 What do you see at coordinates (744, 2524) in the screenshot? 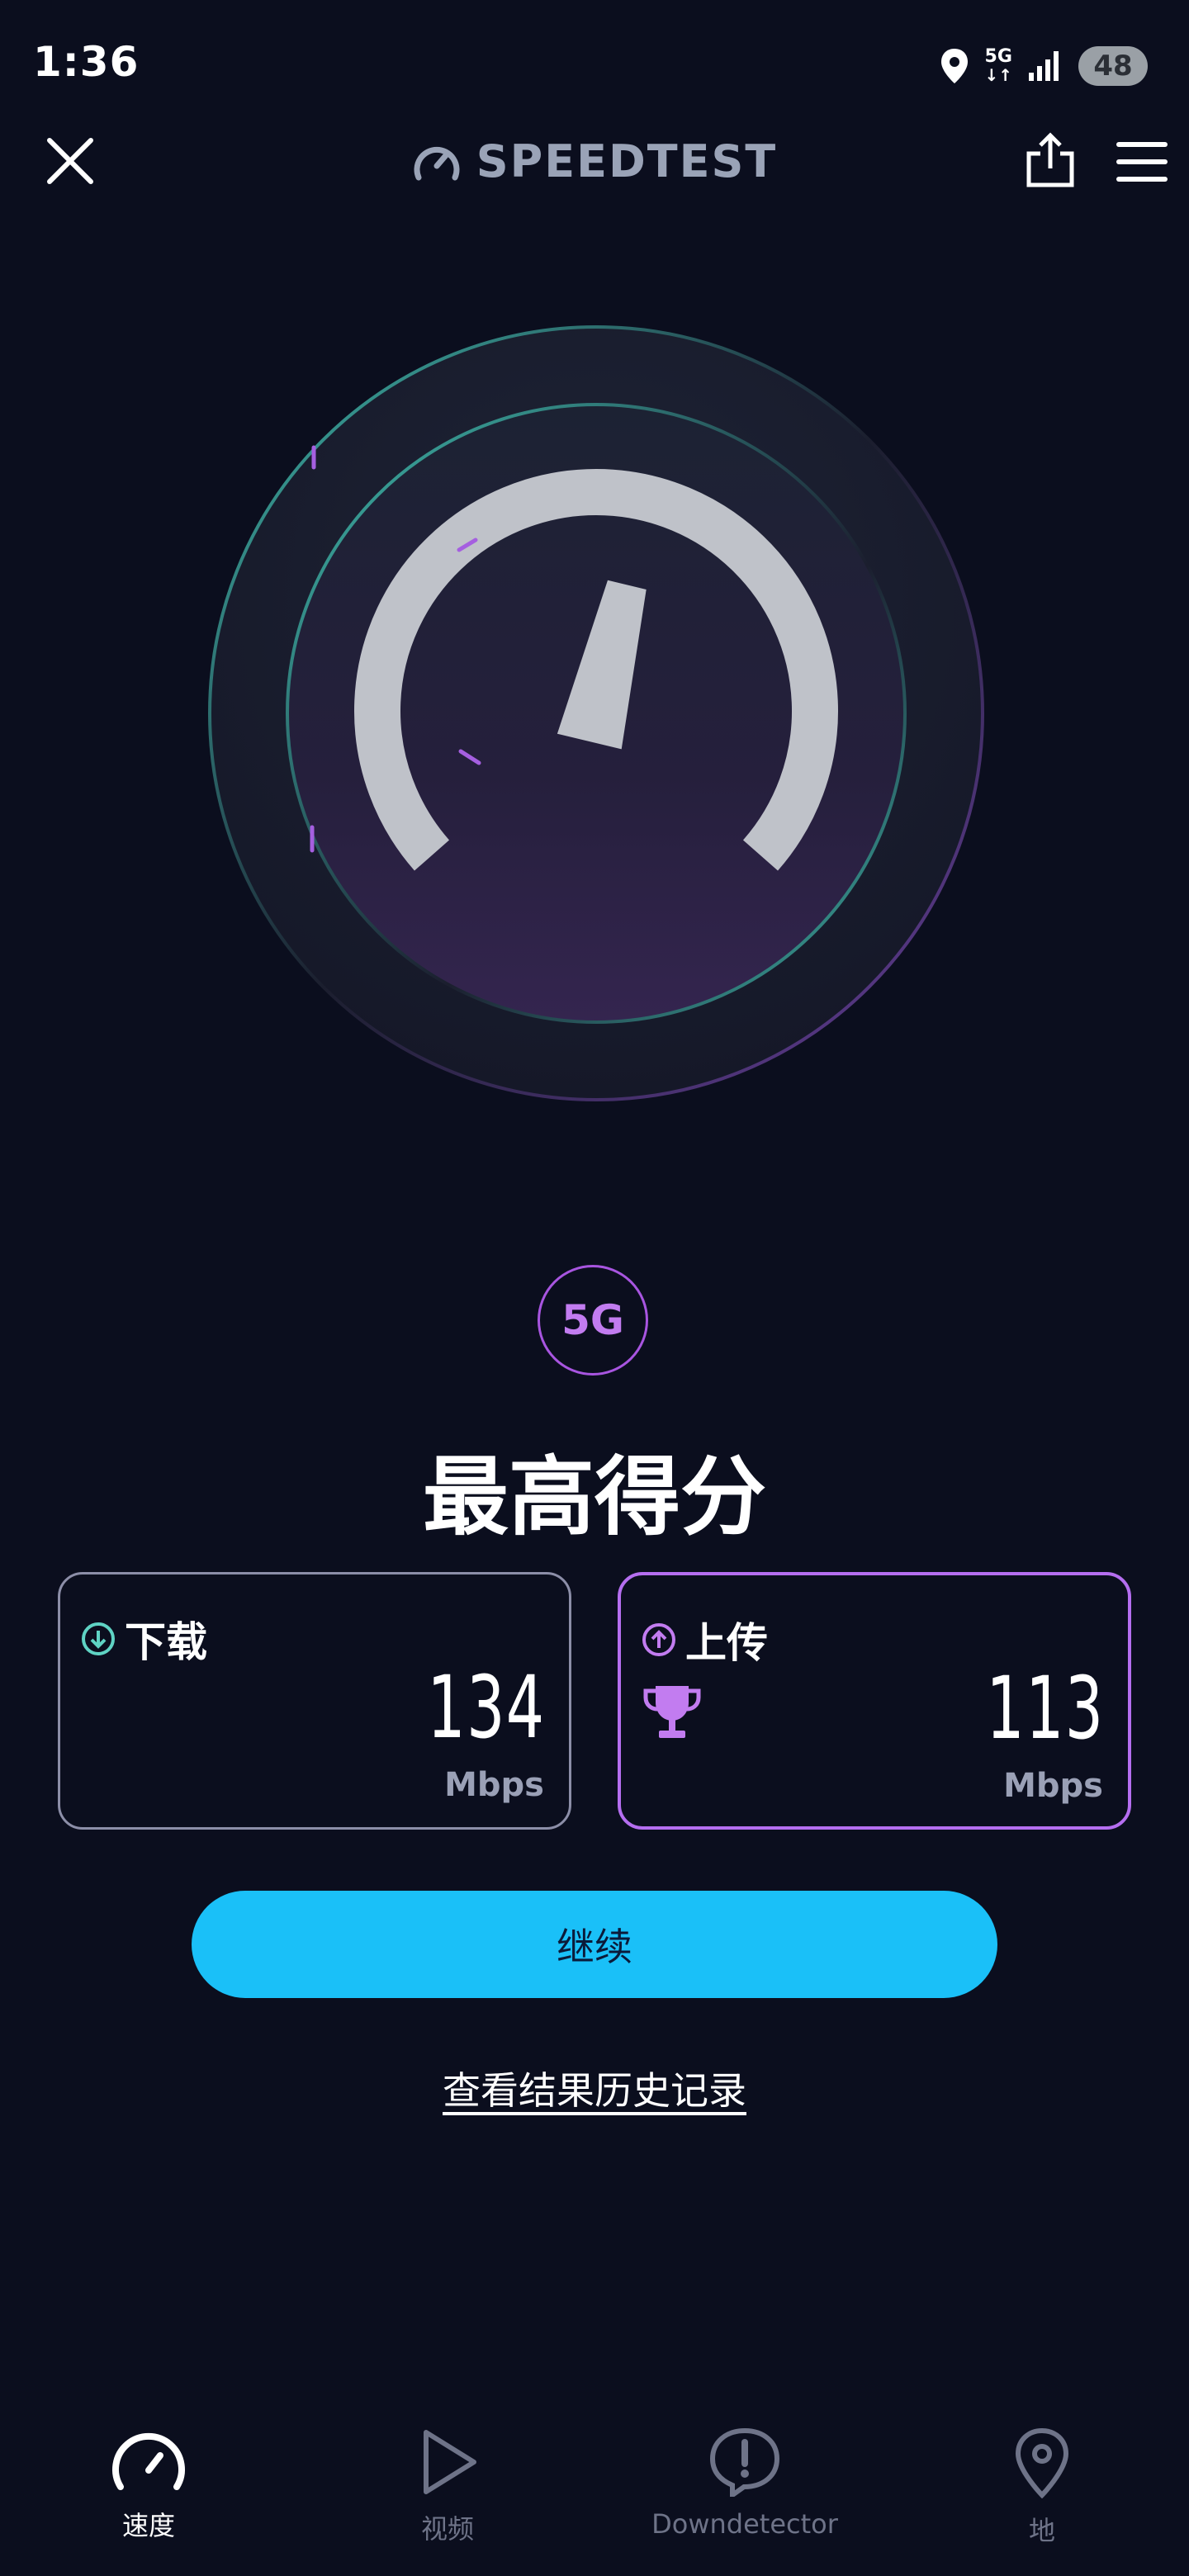
I see `nav-label-downdetector: Downdetector` at bounding box center [744, 2524].